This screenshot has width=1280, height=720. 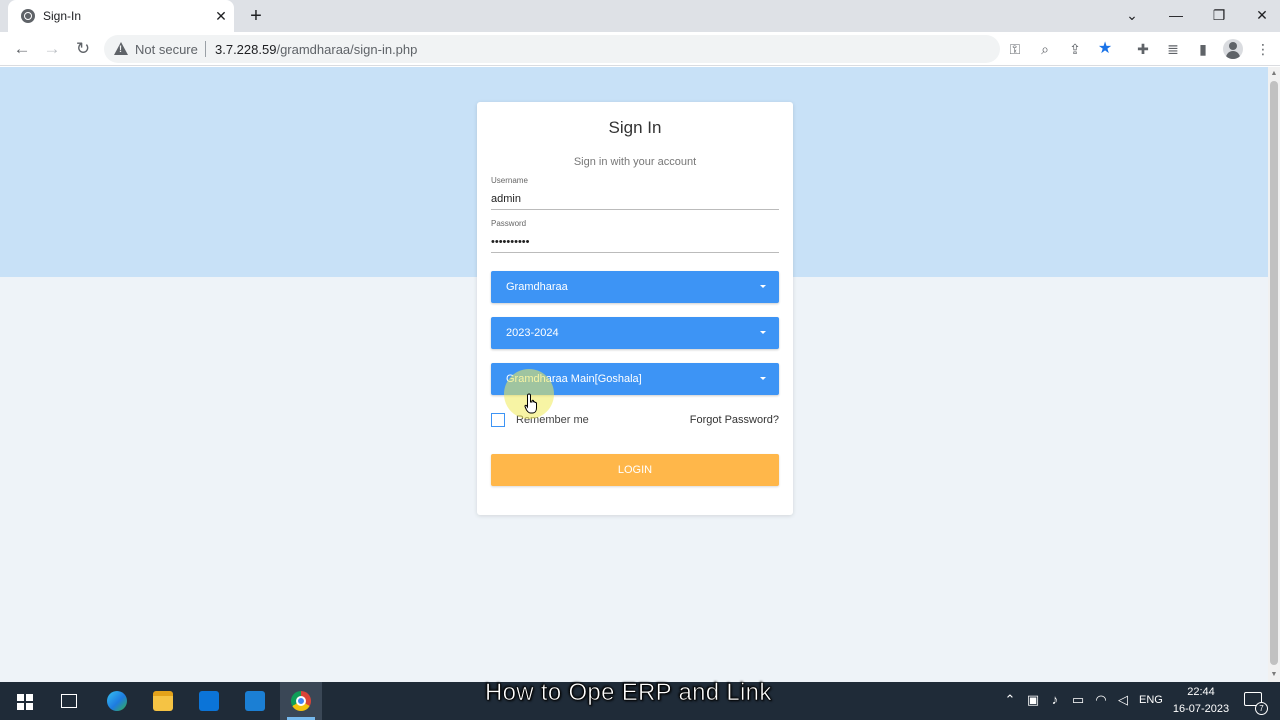 I want to click on password-label: Password, so click(x=509, y=223).